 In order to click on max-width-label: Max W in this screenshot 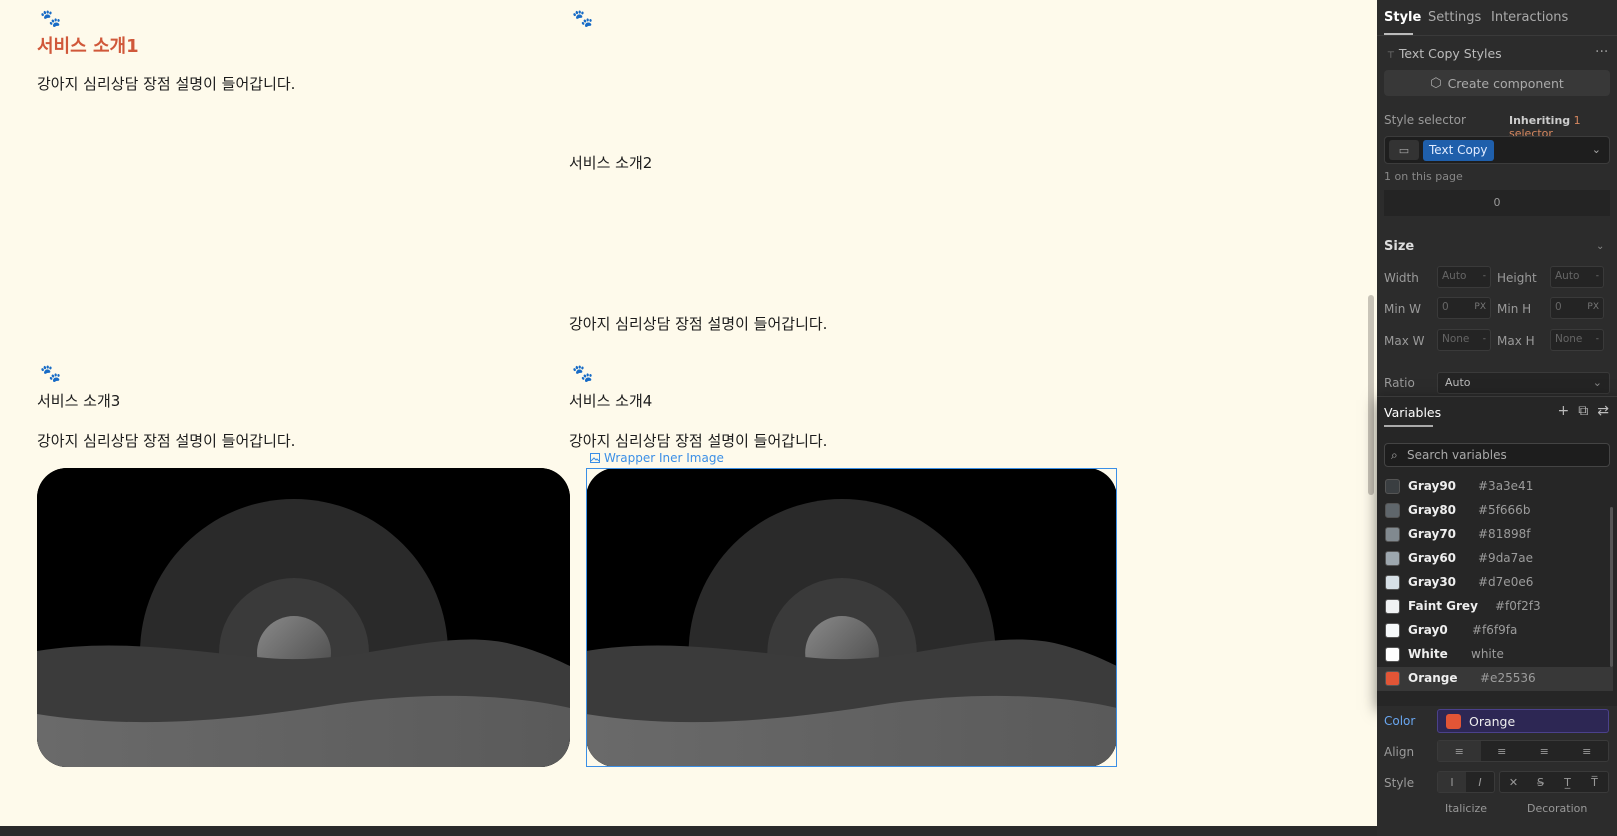, I will do `click(1404, 341)`.